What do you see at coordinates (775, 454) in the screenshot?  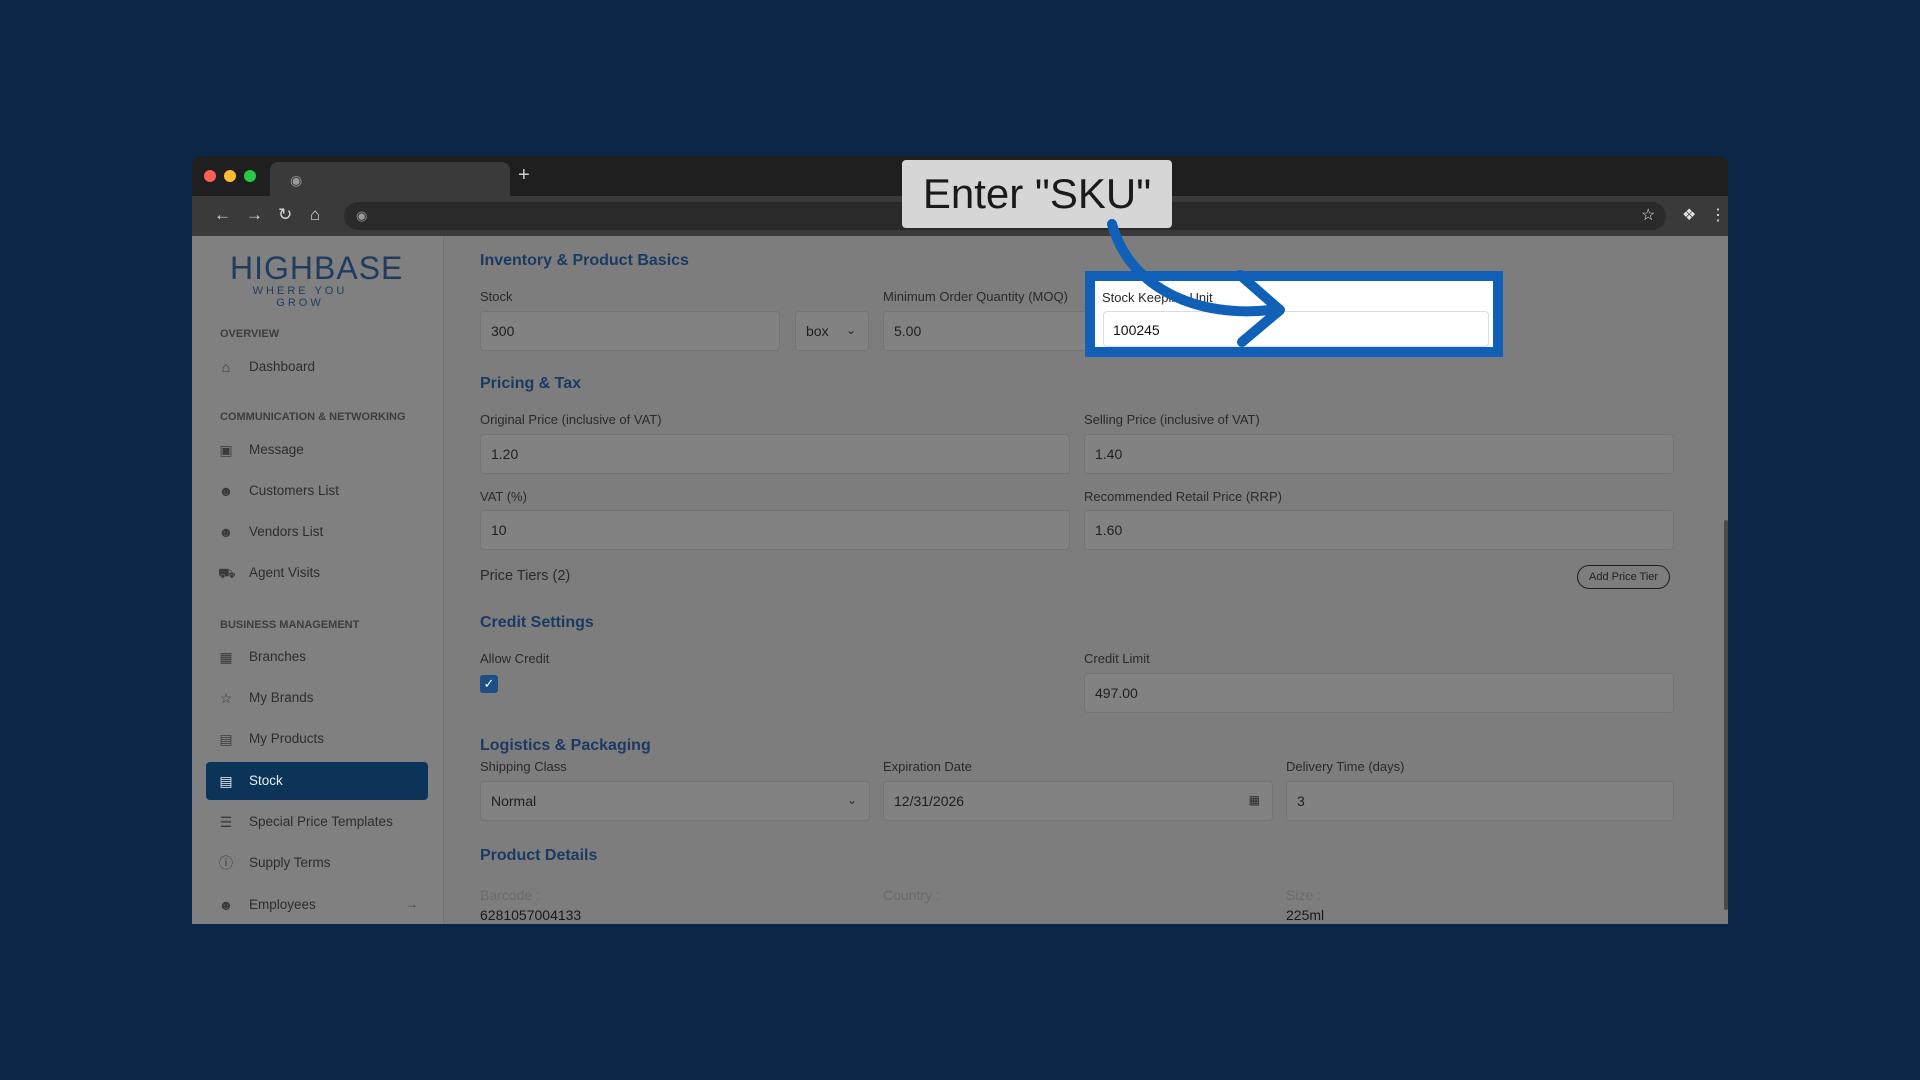 I see `original-price-input: 1.20` at bounding box center [775, 454].